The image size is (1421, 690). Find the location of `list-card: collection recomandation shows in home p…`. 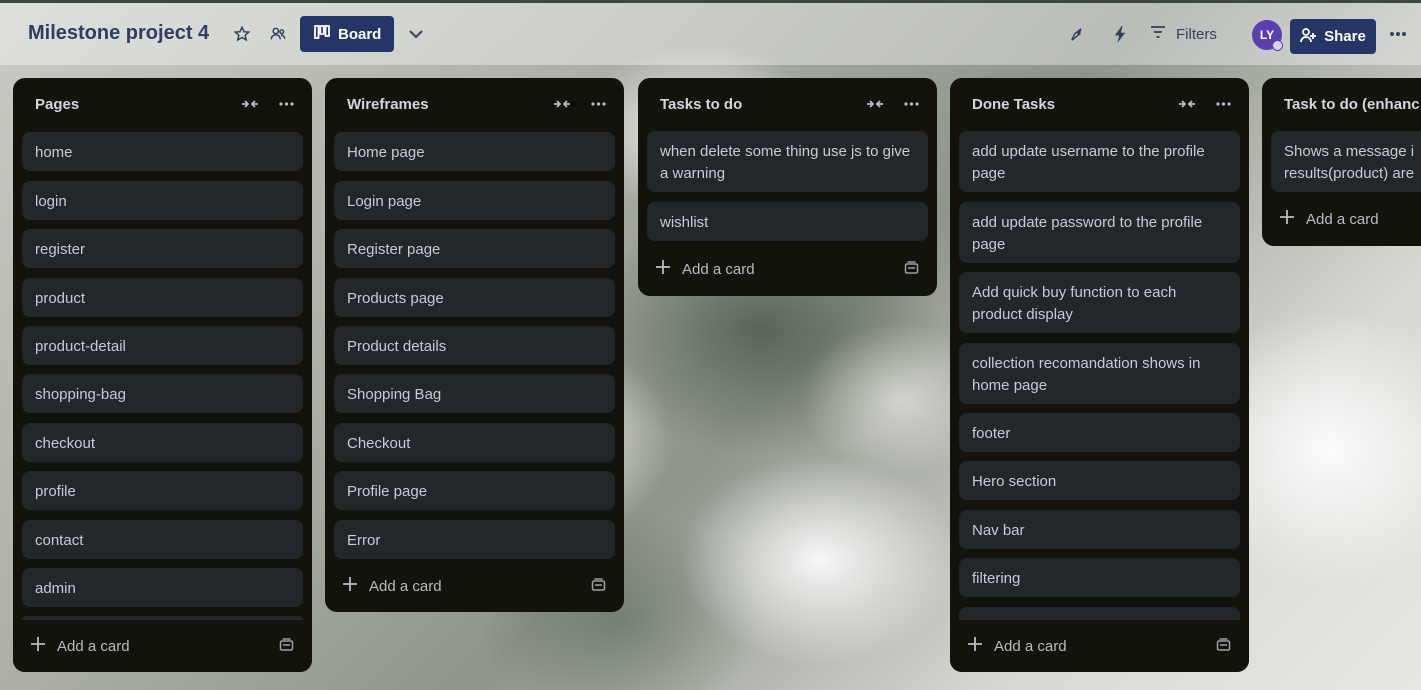

list-card: collection recomandation shows in home p… is located at coordinates (1099, 373).